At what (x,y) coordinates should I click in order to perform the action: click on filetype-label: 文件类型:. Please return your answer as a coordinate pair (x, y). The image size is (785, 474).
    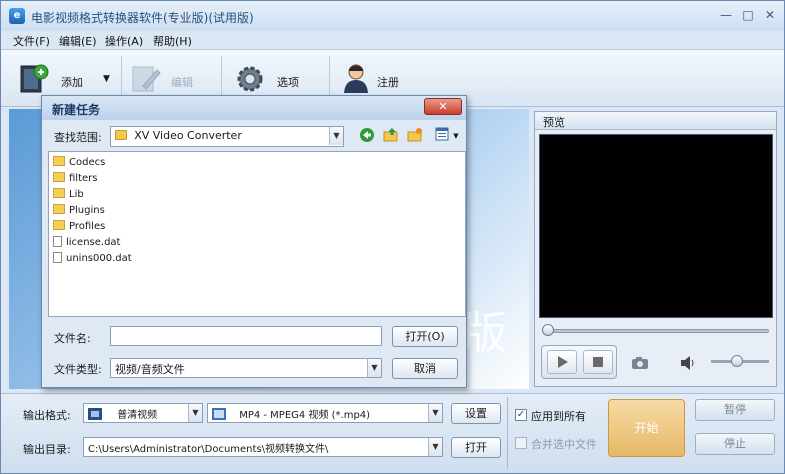
    Looking at the image, I should click on (78, 369).